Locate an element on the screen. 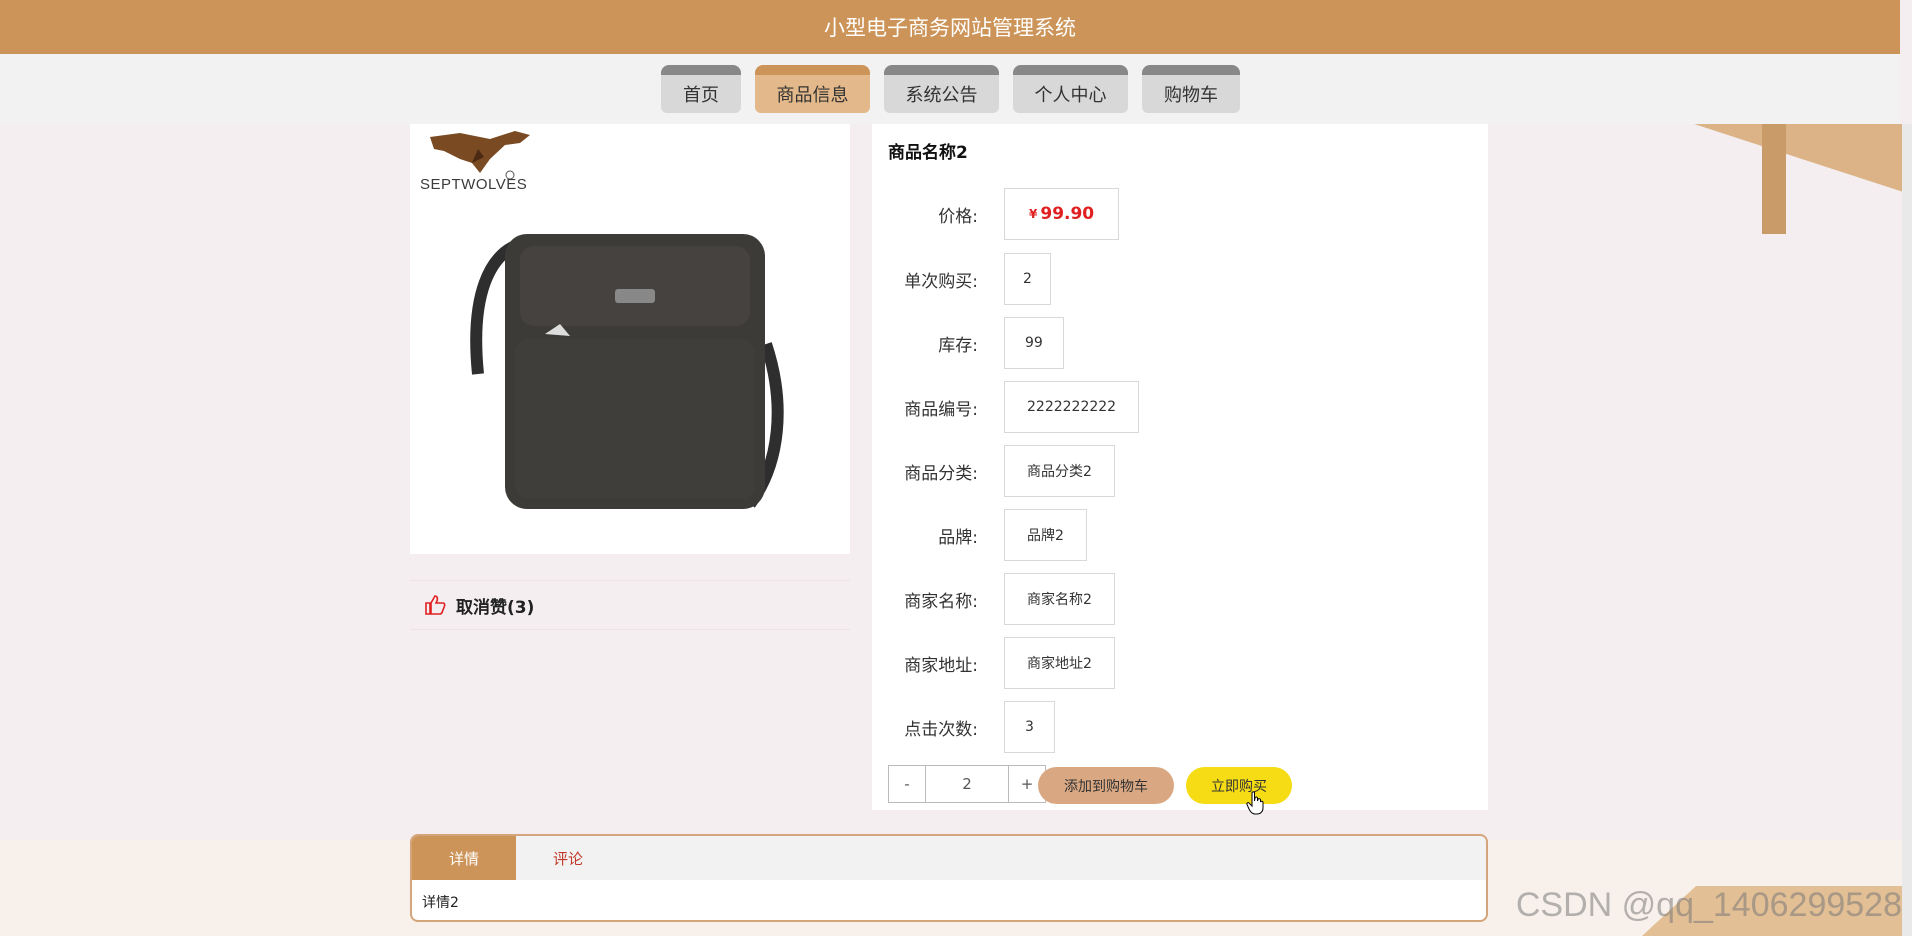 The width and height of the screenshot is (1912, 936). clicks-field: 点击次数: 3 is located at coordinates (963, 727).